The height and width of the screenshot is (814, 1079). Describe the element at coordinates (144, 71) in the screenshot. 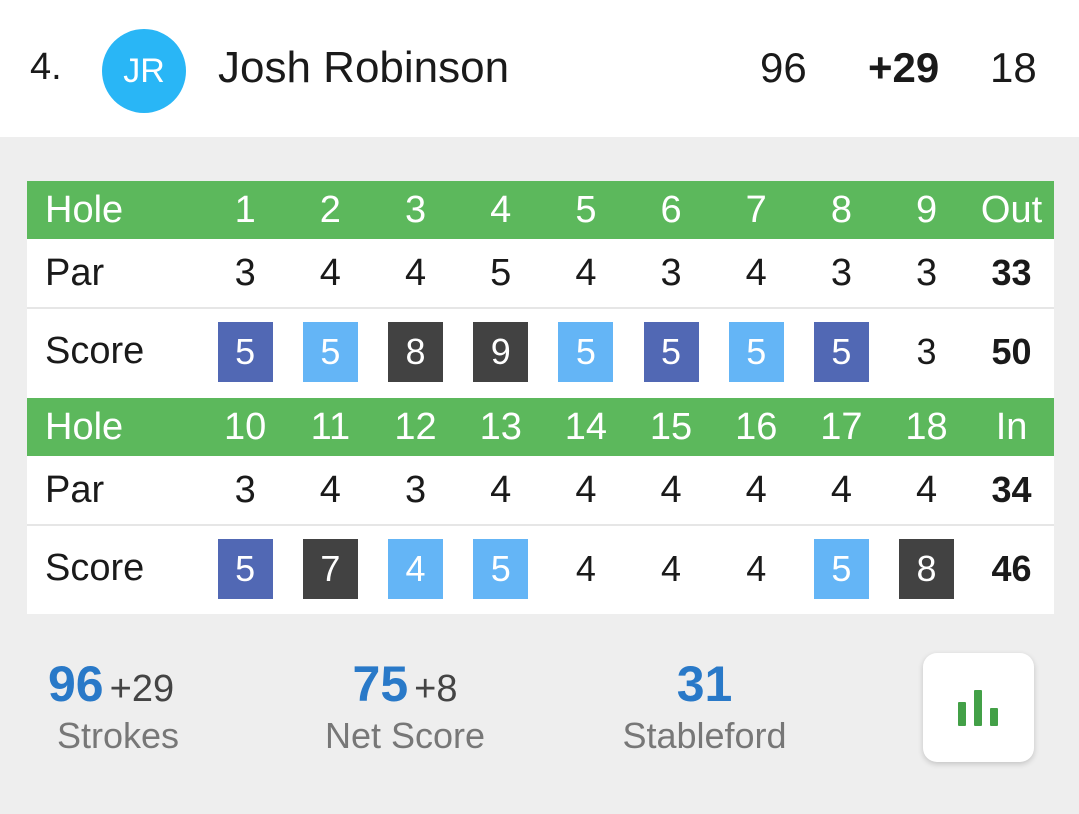

I see `avatar: JR` at that location.